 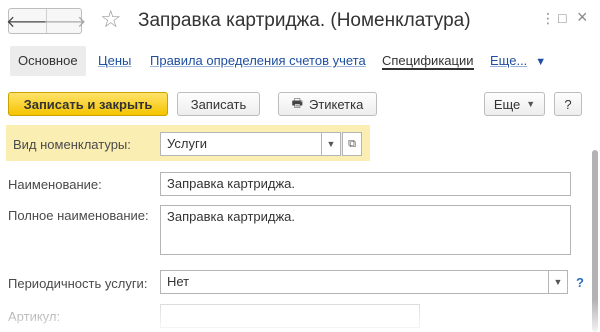 What do you see at coordinates (290, 316) in the screenshot?
I see `sku-field` at bounding box center [290, 316].